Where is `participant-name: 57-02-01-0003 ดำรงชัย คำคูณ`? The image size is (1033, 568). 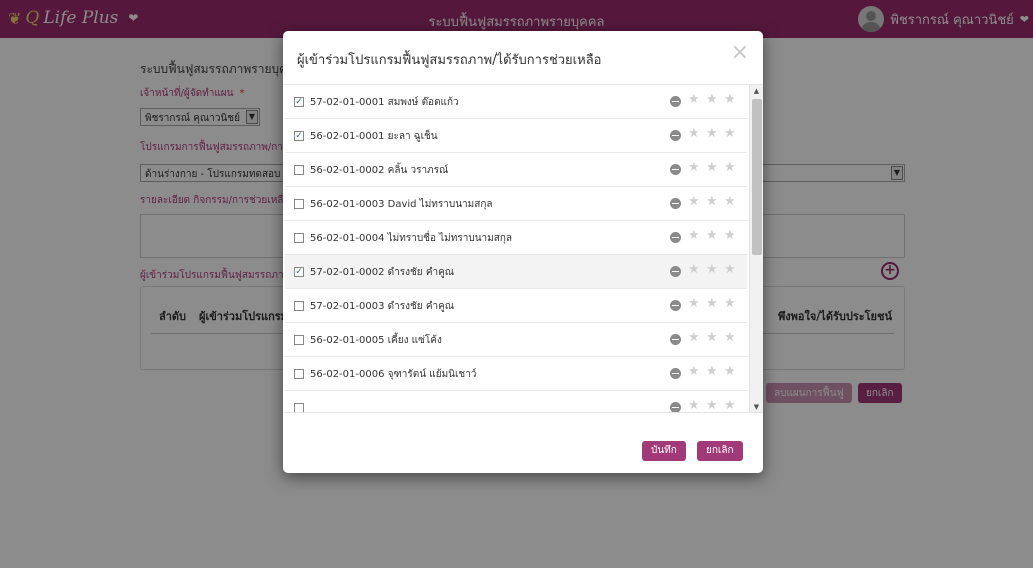 participant-name: 57-02-01-0003 ดำรงชัย คำคูณ is located at coordinates (382, 306).